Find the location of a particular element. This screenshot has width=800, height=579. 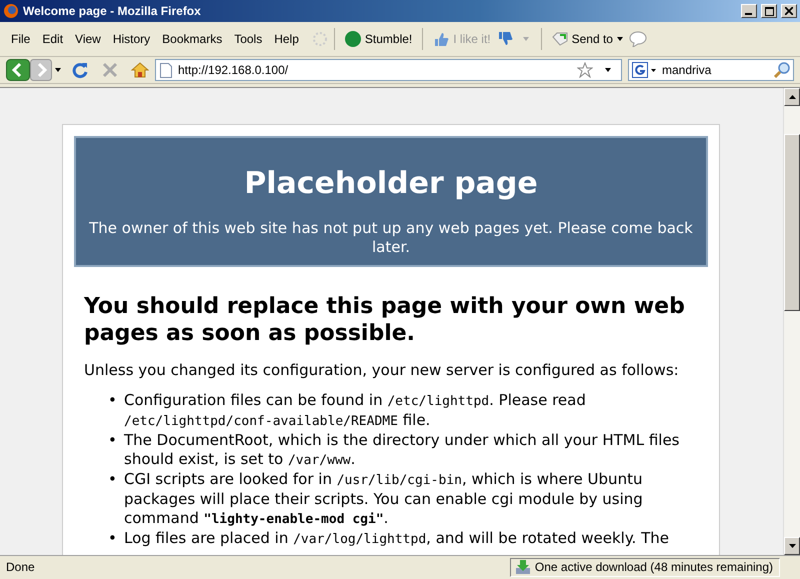

thumbs-up-icon is located at coordinates (441, 39).